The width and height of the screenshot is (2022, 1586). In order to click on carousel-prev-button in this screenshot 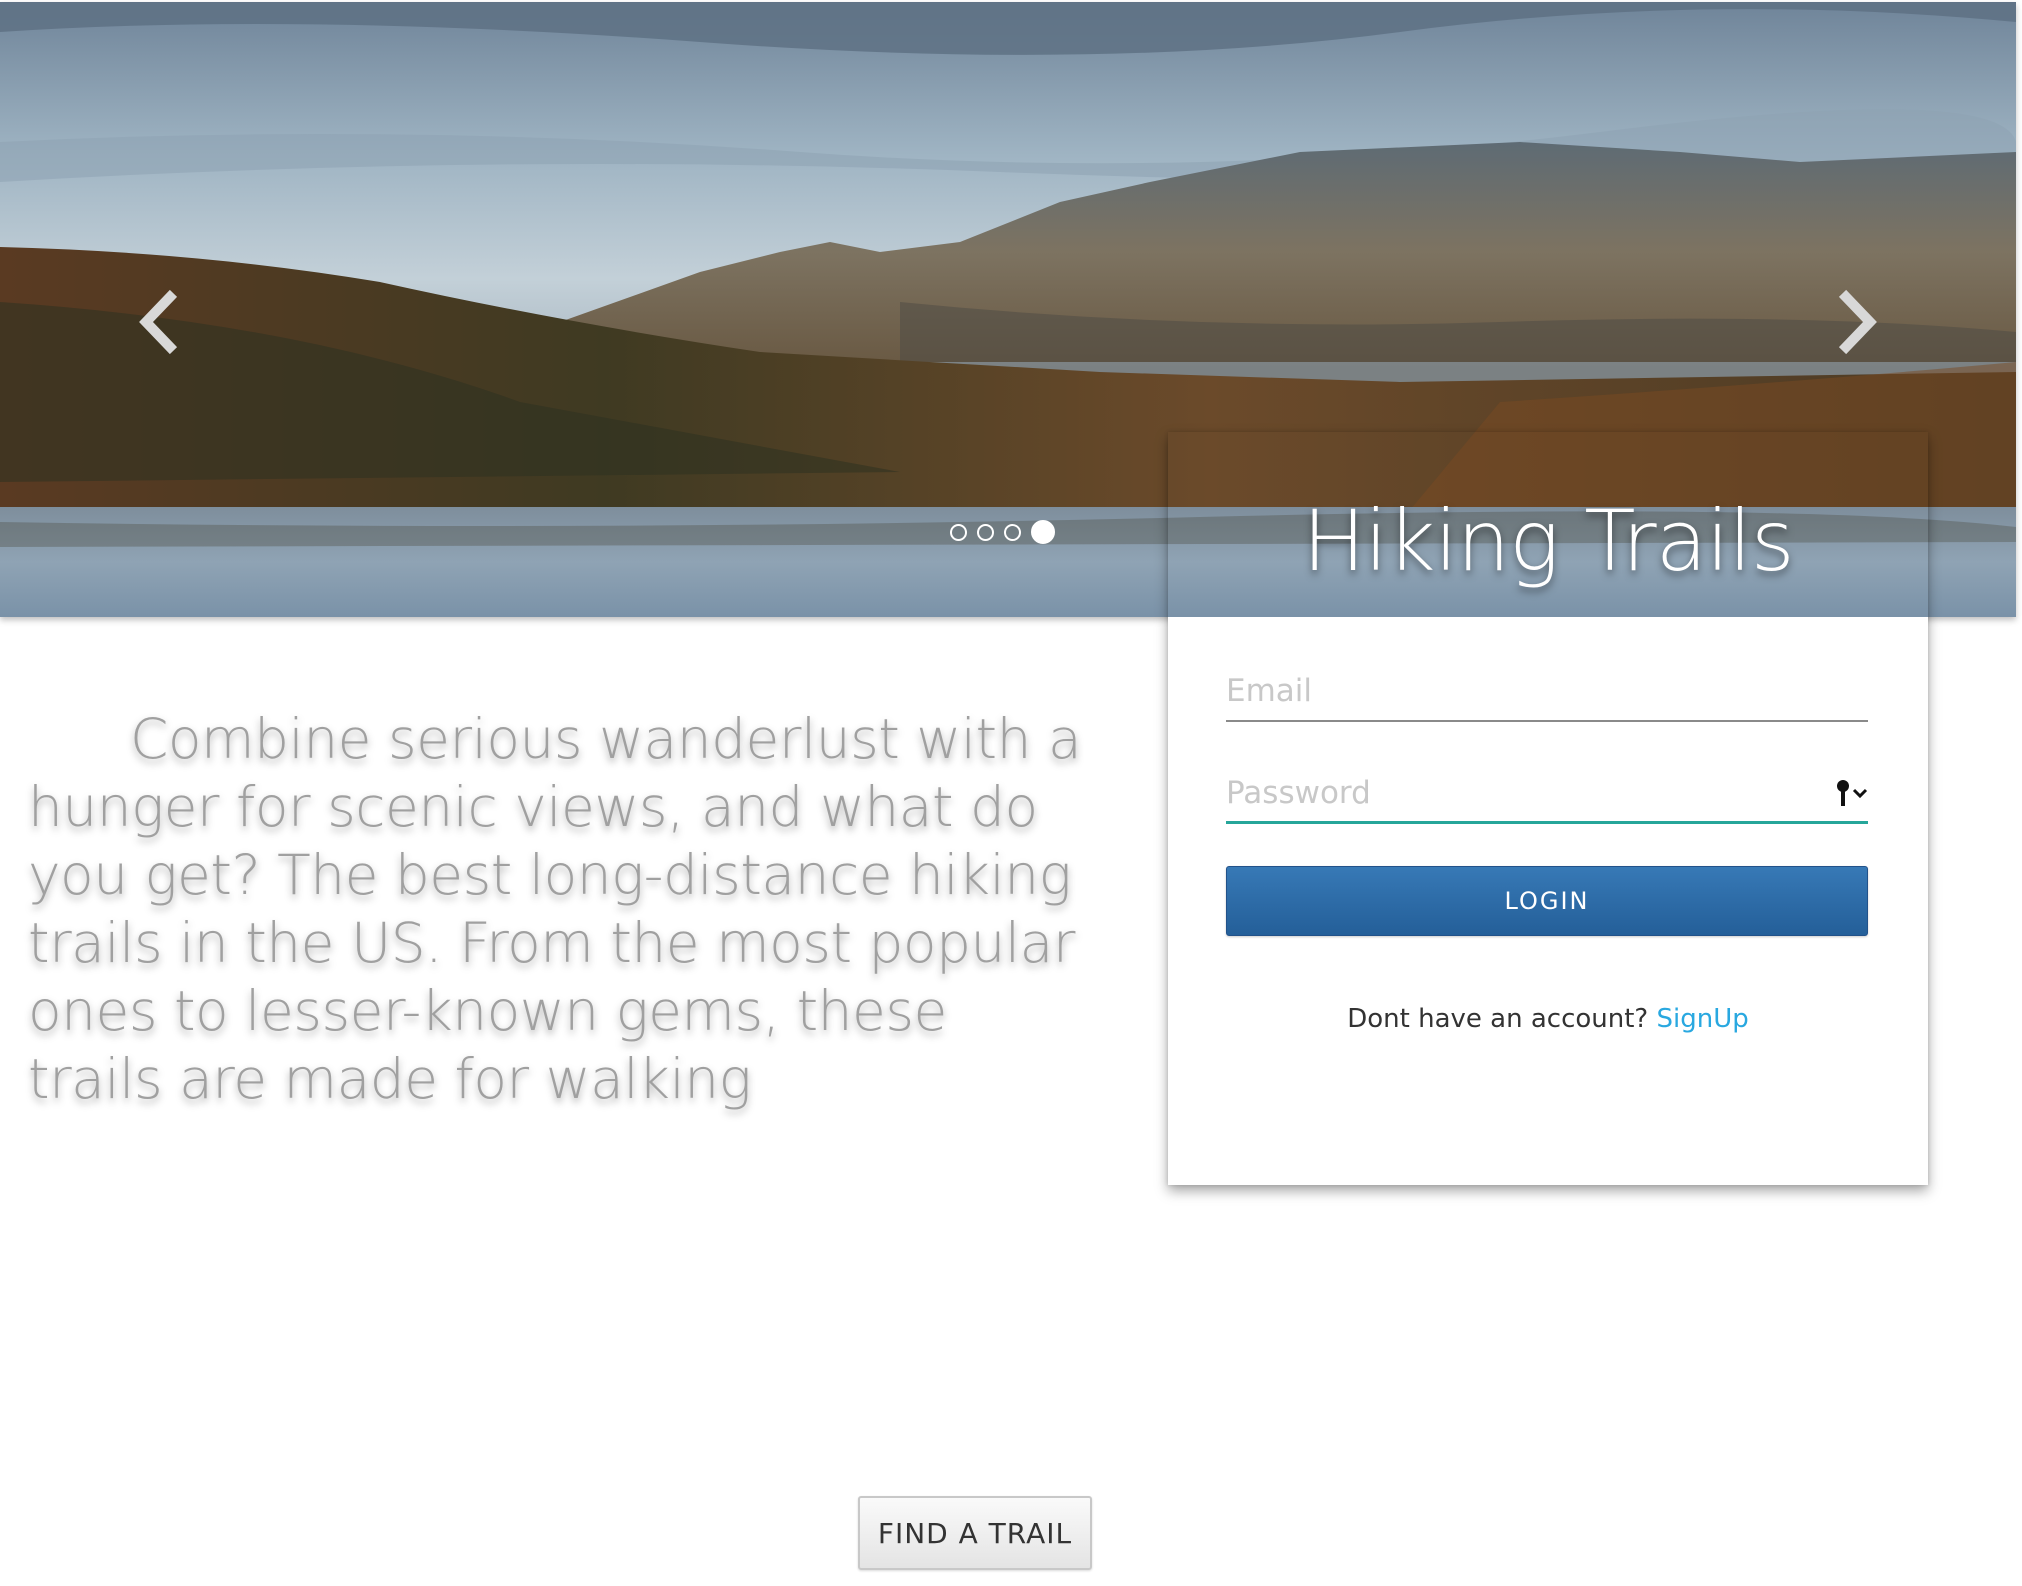, I will do `click(158, 322)`.